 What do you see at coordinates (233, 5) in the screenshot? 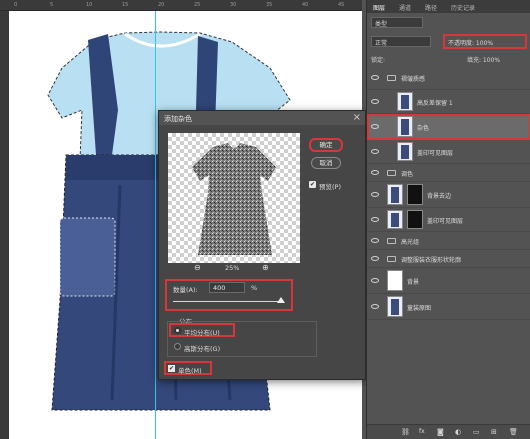
I see `ruler-tick: 30` at bounding box center [233, 5].